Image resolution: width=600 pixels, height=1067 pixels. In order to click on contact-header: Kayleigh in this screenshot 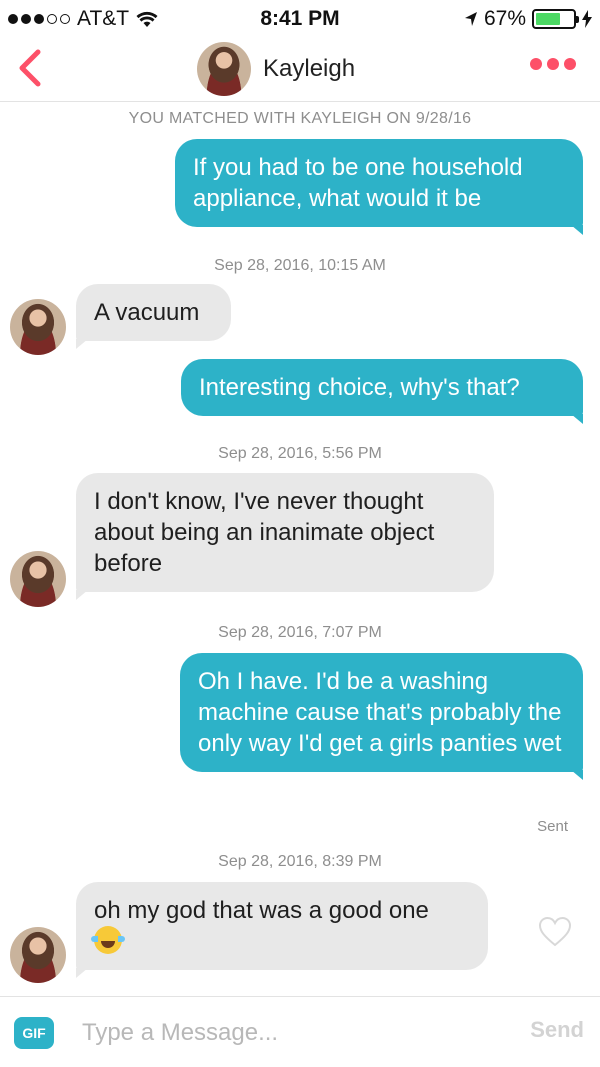, I will do `click(276, 69)`.